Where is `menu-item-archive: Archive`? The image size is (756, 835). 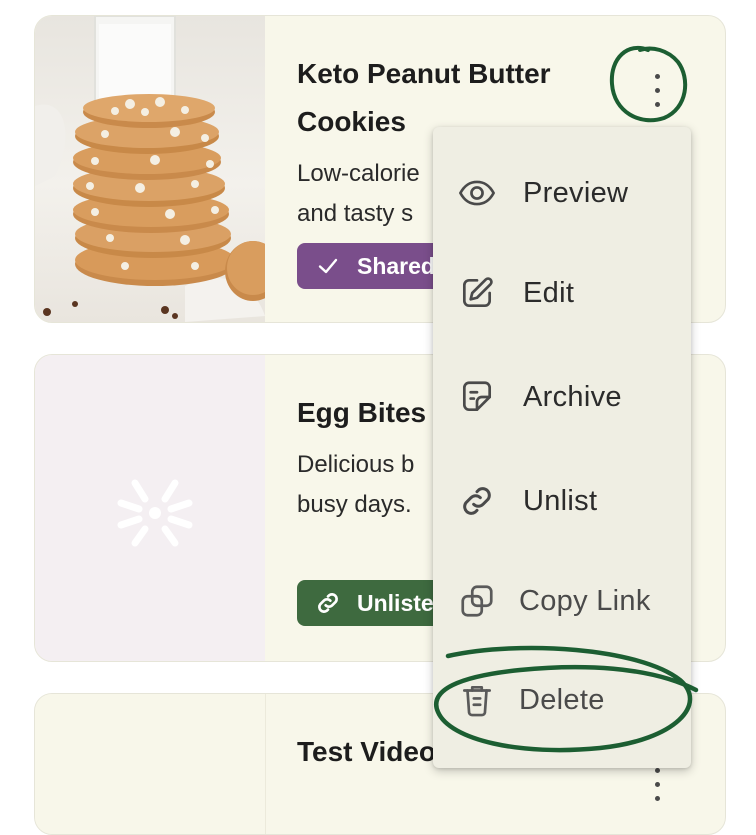
menu-item-archive: Archive is located at coordinates (562, 397).